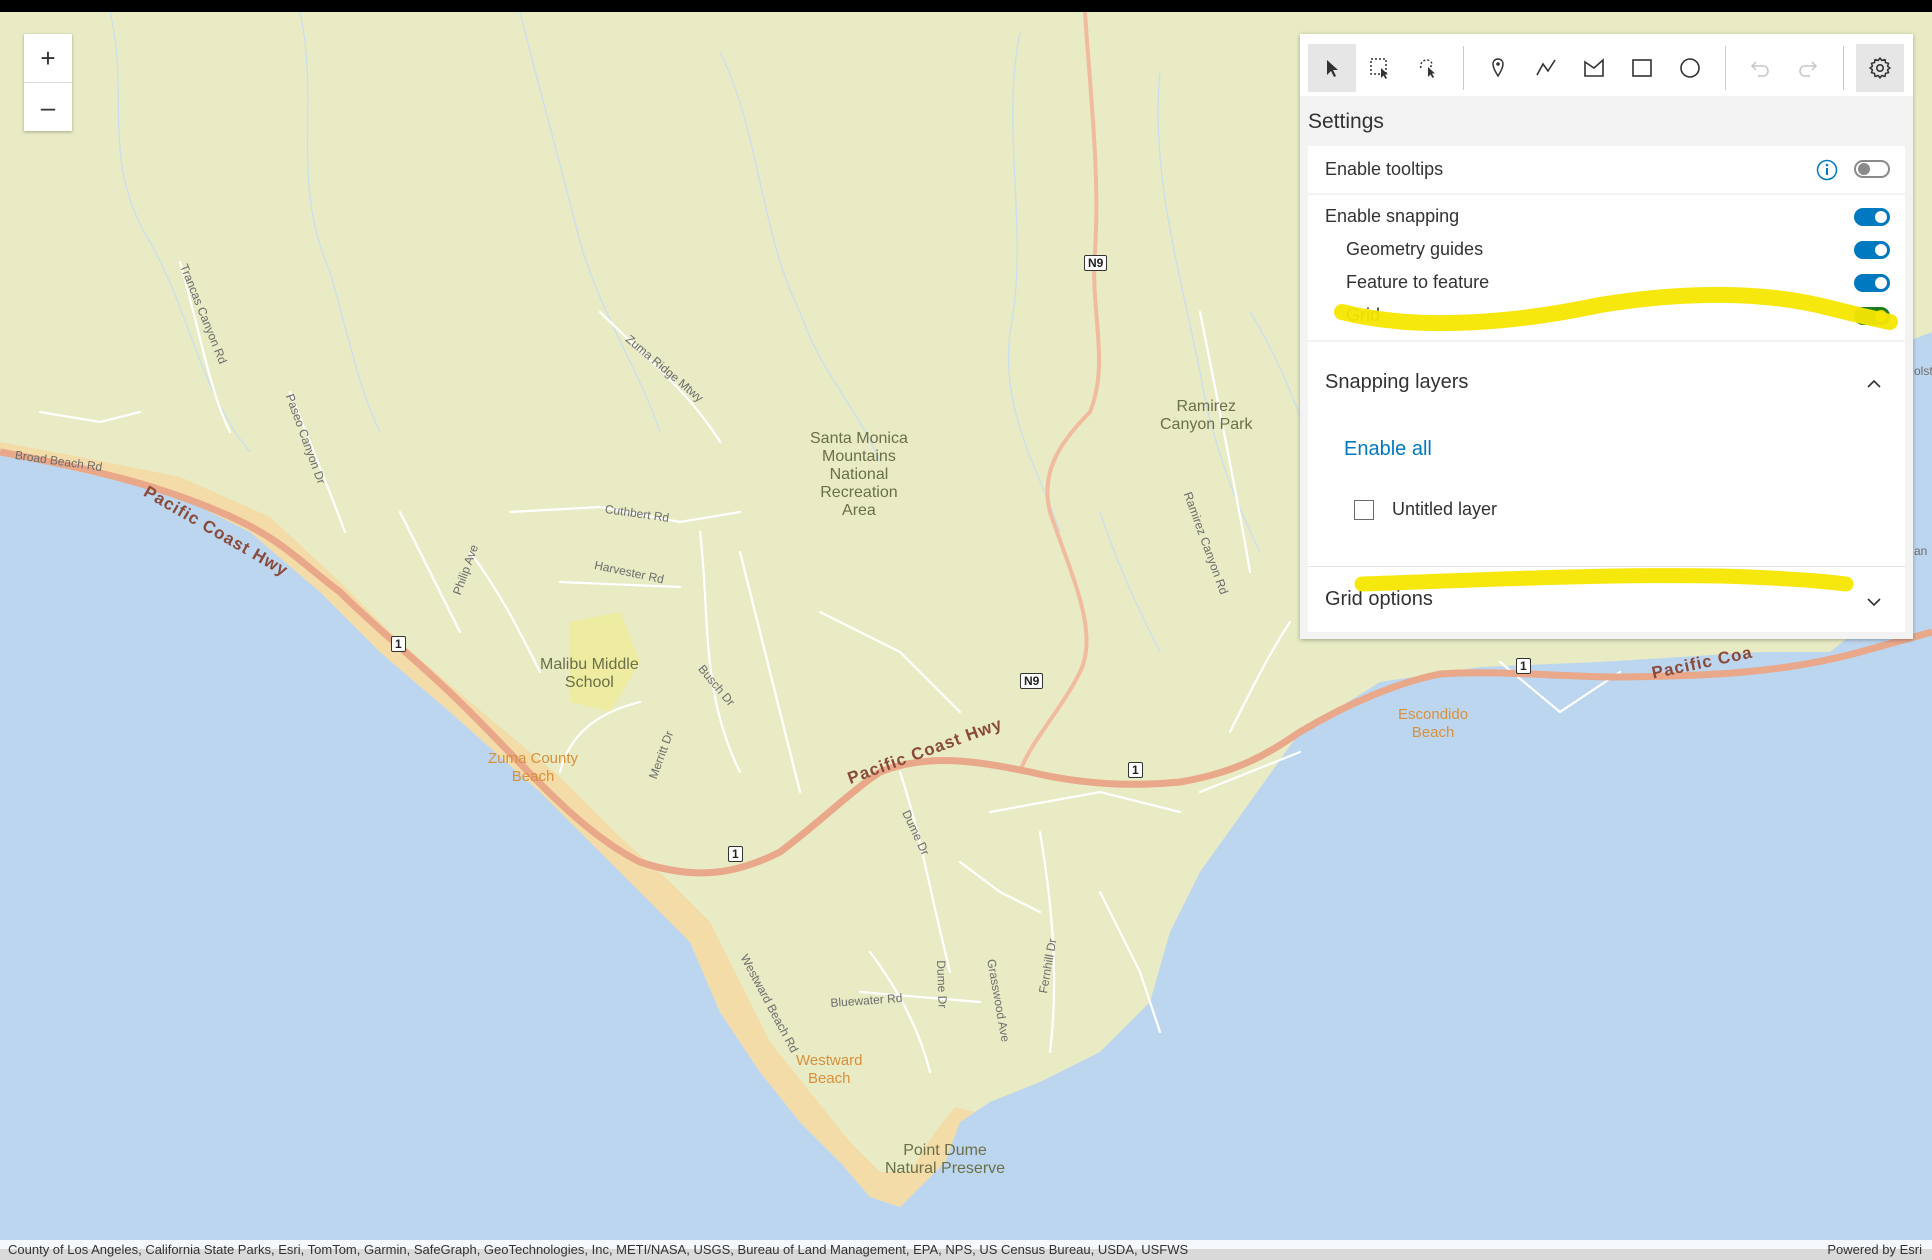 The width and height of the screenshot is (1932, 1260). I want to click on label-ramirez-park: Ramirez Canyon Park, so click(1206, 415).